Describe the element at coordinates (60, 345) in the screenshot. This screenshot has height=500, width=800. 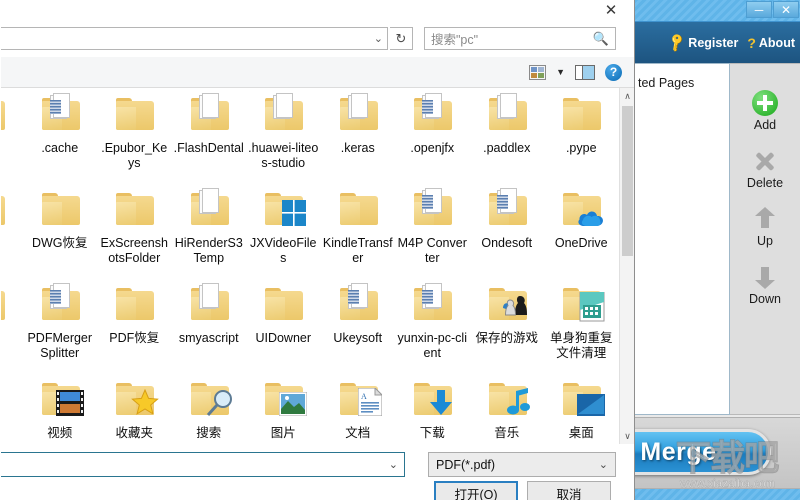
I see `file-name-label: PDFMergerSplitter` at that location.